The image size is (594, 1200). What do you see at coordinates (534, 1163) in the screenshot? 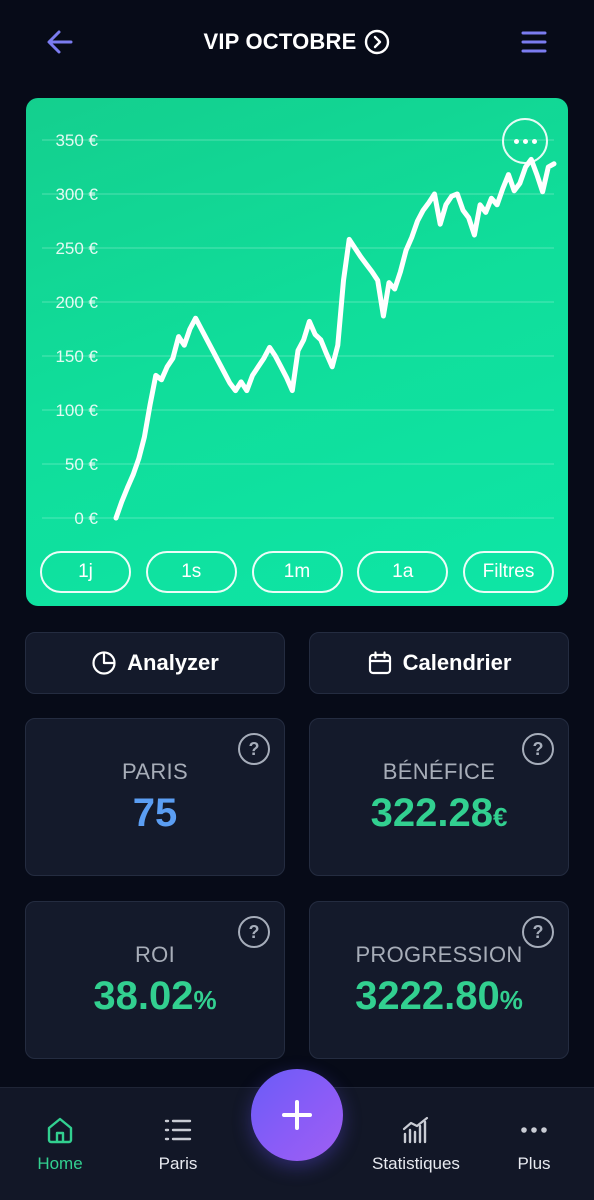
I see `nav-plus-label: Plus` at bounding box center [534, 1163].